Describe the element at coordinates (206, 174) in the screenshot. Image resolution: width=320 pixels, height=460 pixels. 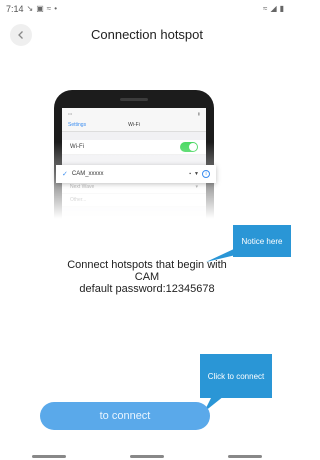
I see `info-icon: i` at that location.